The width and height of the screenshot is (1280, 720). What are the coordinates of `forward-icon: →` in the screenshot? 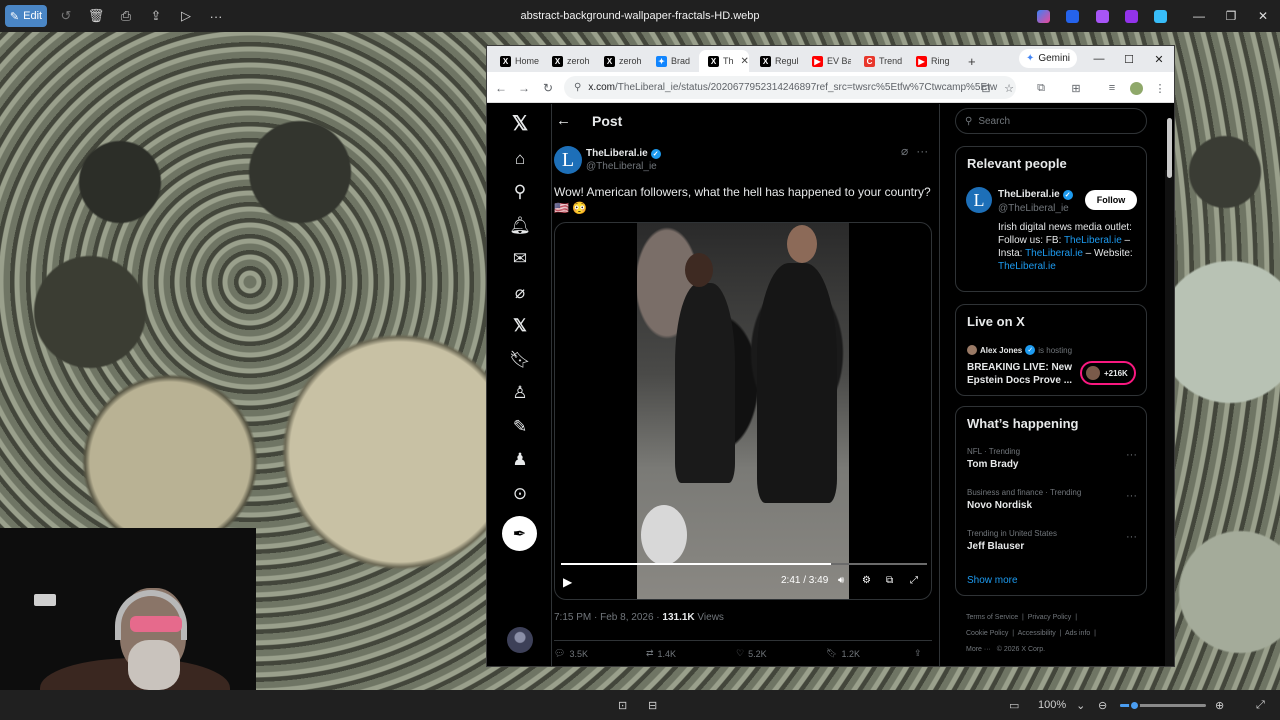 It's located at (524, 88).